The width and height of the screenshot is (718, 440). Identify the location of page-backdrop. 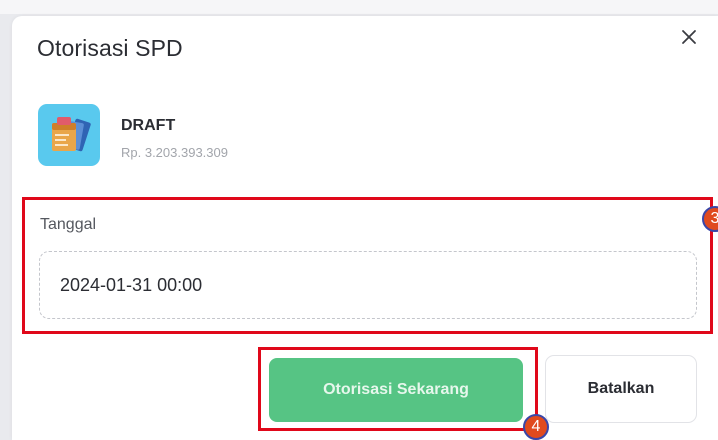
(359, 7).